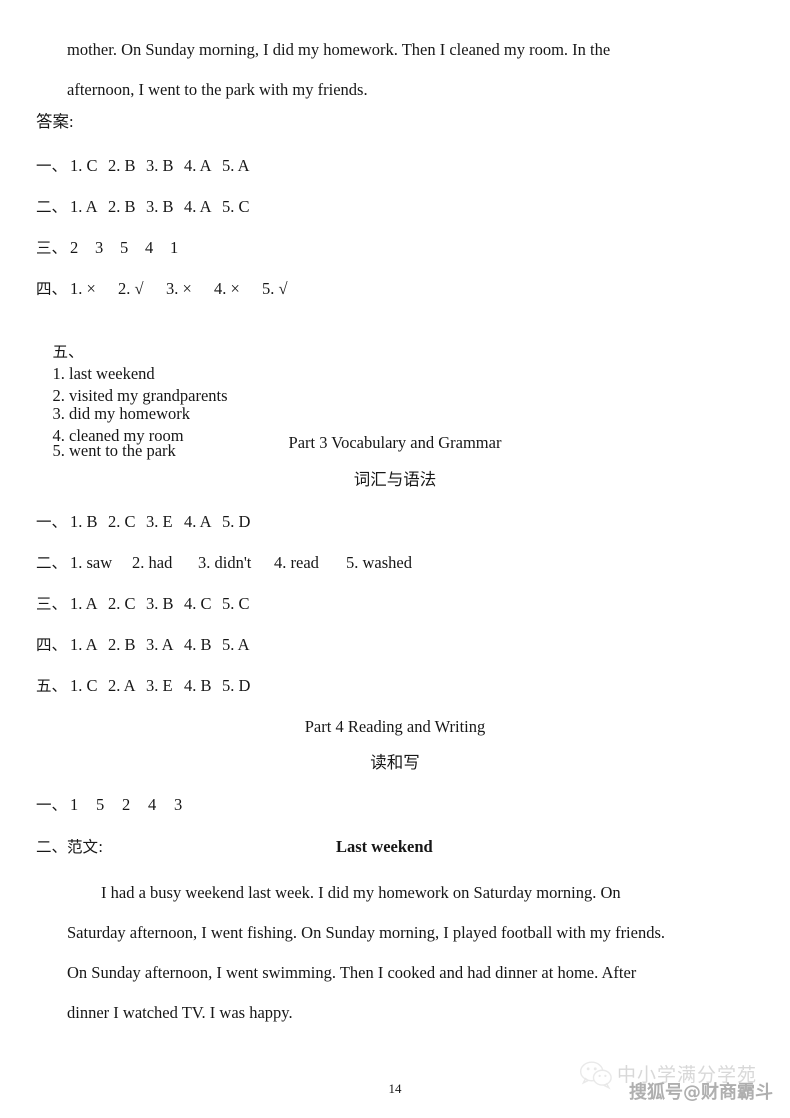  Describe the element at coordinates (107, 248) in the screenshot. I see `answer-row-3: 三、 2 3 5 4 1` at that location.